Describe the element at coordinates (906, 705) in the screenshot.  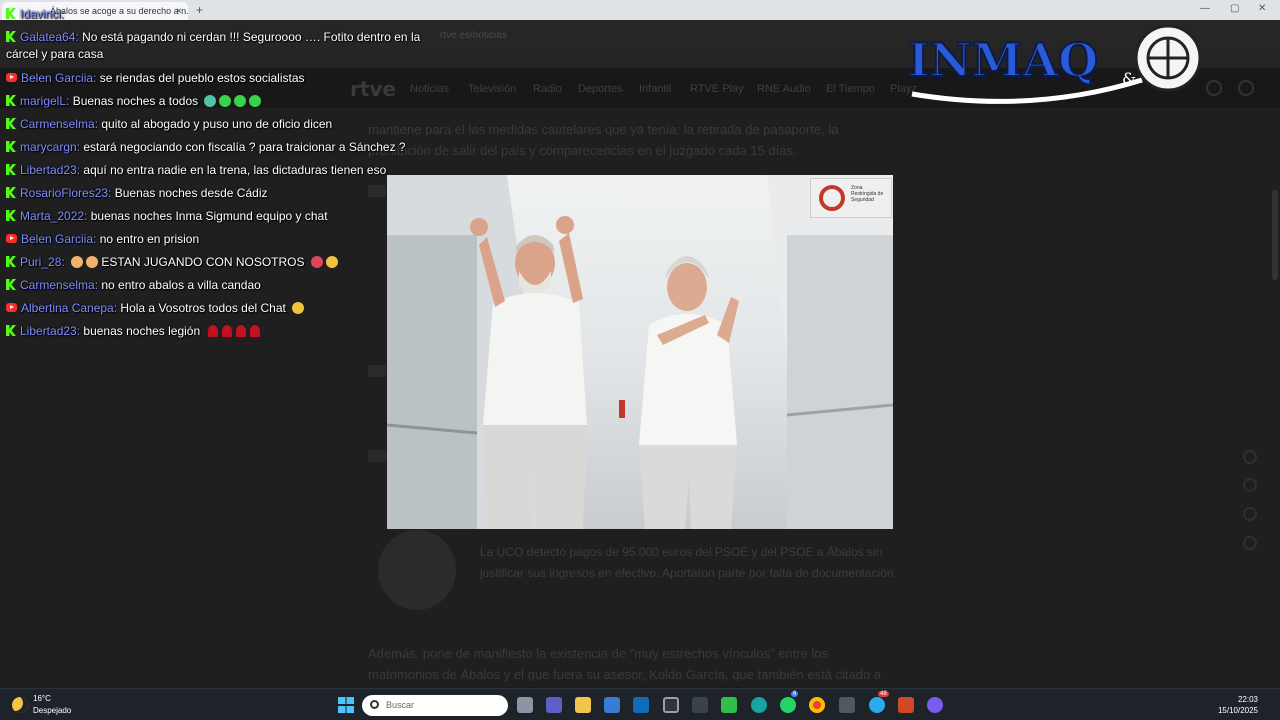
I see `powerpoint-icon` at that location.